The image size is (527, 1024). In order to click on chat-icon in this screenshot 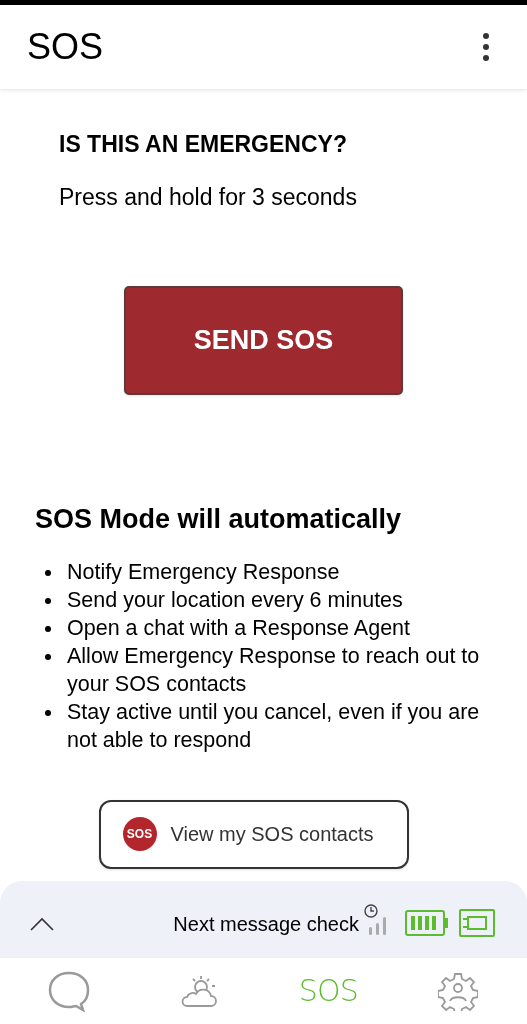, I will do `click(68, 991)`.